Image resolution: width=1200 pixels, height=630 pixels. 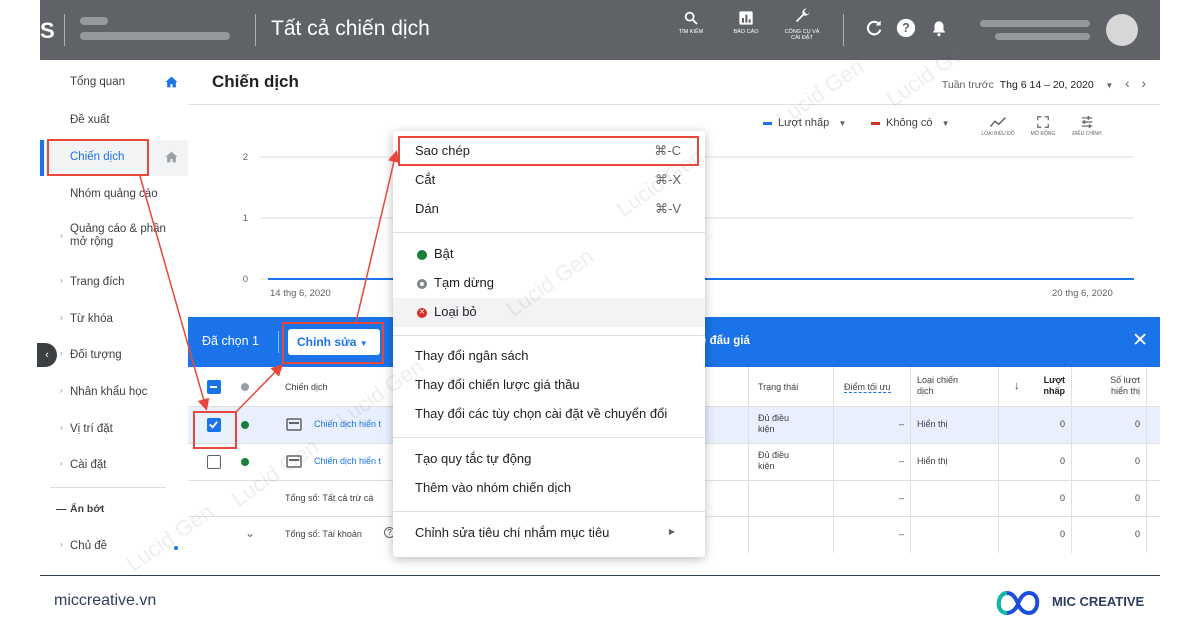 What do you see at coordinates (778, 387) in the screenshot?
I see `column-header-status: Trạng thái` at bounding box center [778, 387].